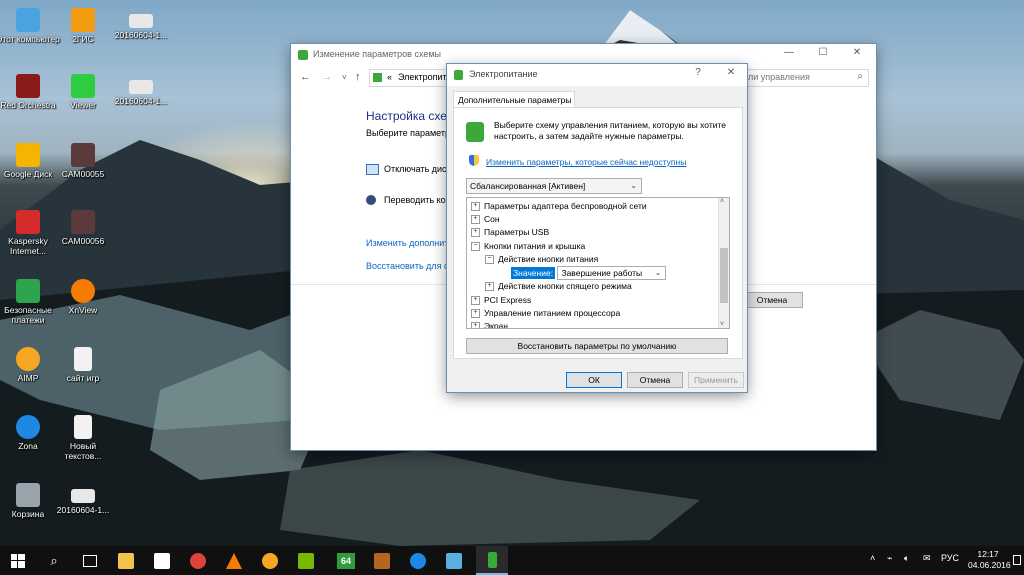 This screenshot has height=575, width=1024. I want to click on taskbar-app-64: 64, so click(346, 560).